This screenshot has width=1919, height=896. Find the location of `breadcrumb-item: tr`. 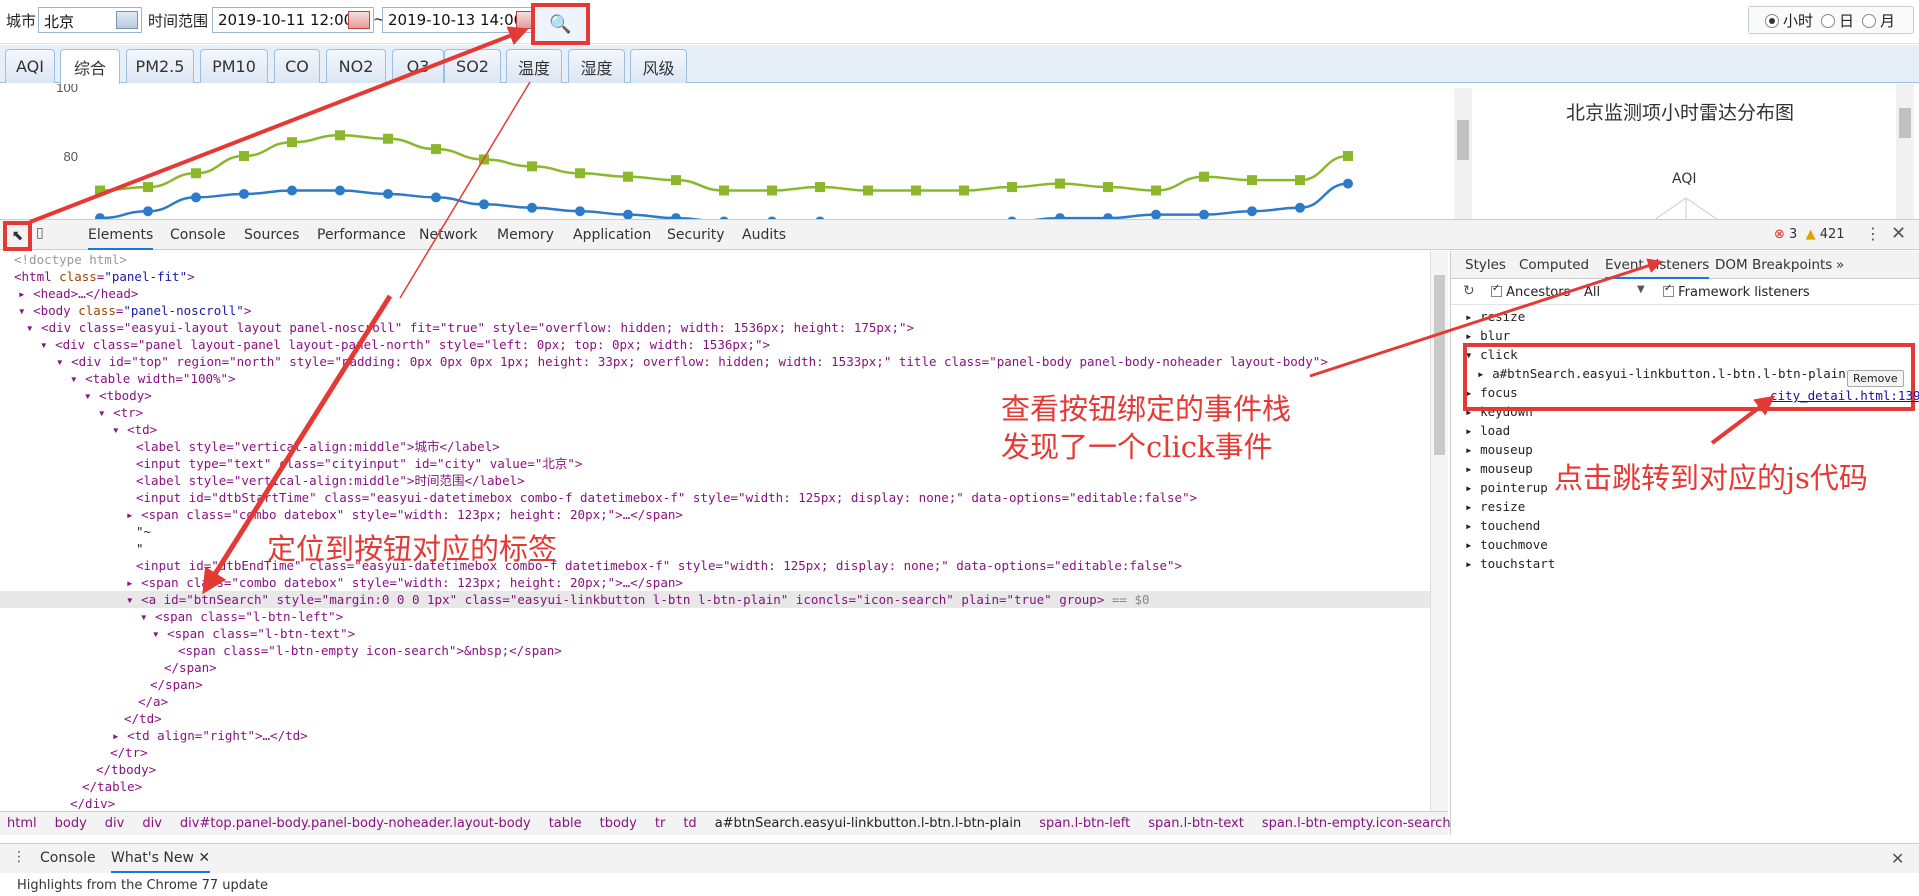

breadcrumb-item: tr is located at coordinates (660, 823).